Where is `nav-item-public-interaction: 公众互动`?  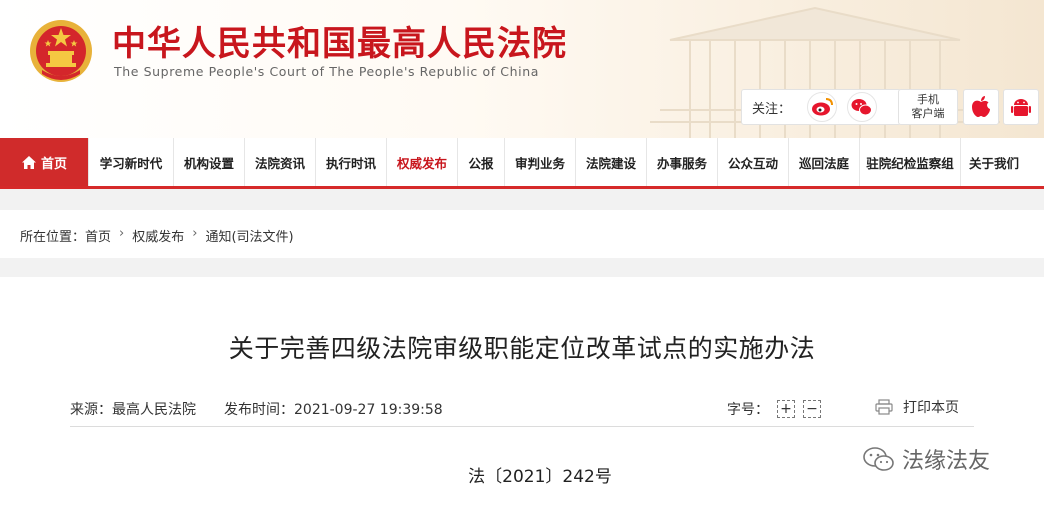 nav-item-public-interaction: 公众互动 is located at coordinates (752, 162).